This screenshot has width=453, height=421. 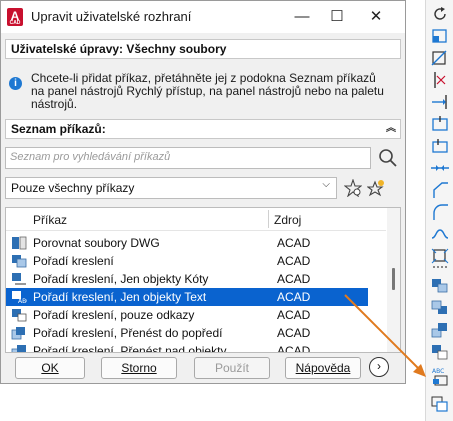 I want to click on trim-icon, so click(x=440, y=80).